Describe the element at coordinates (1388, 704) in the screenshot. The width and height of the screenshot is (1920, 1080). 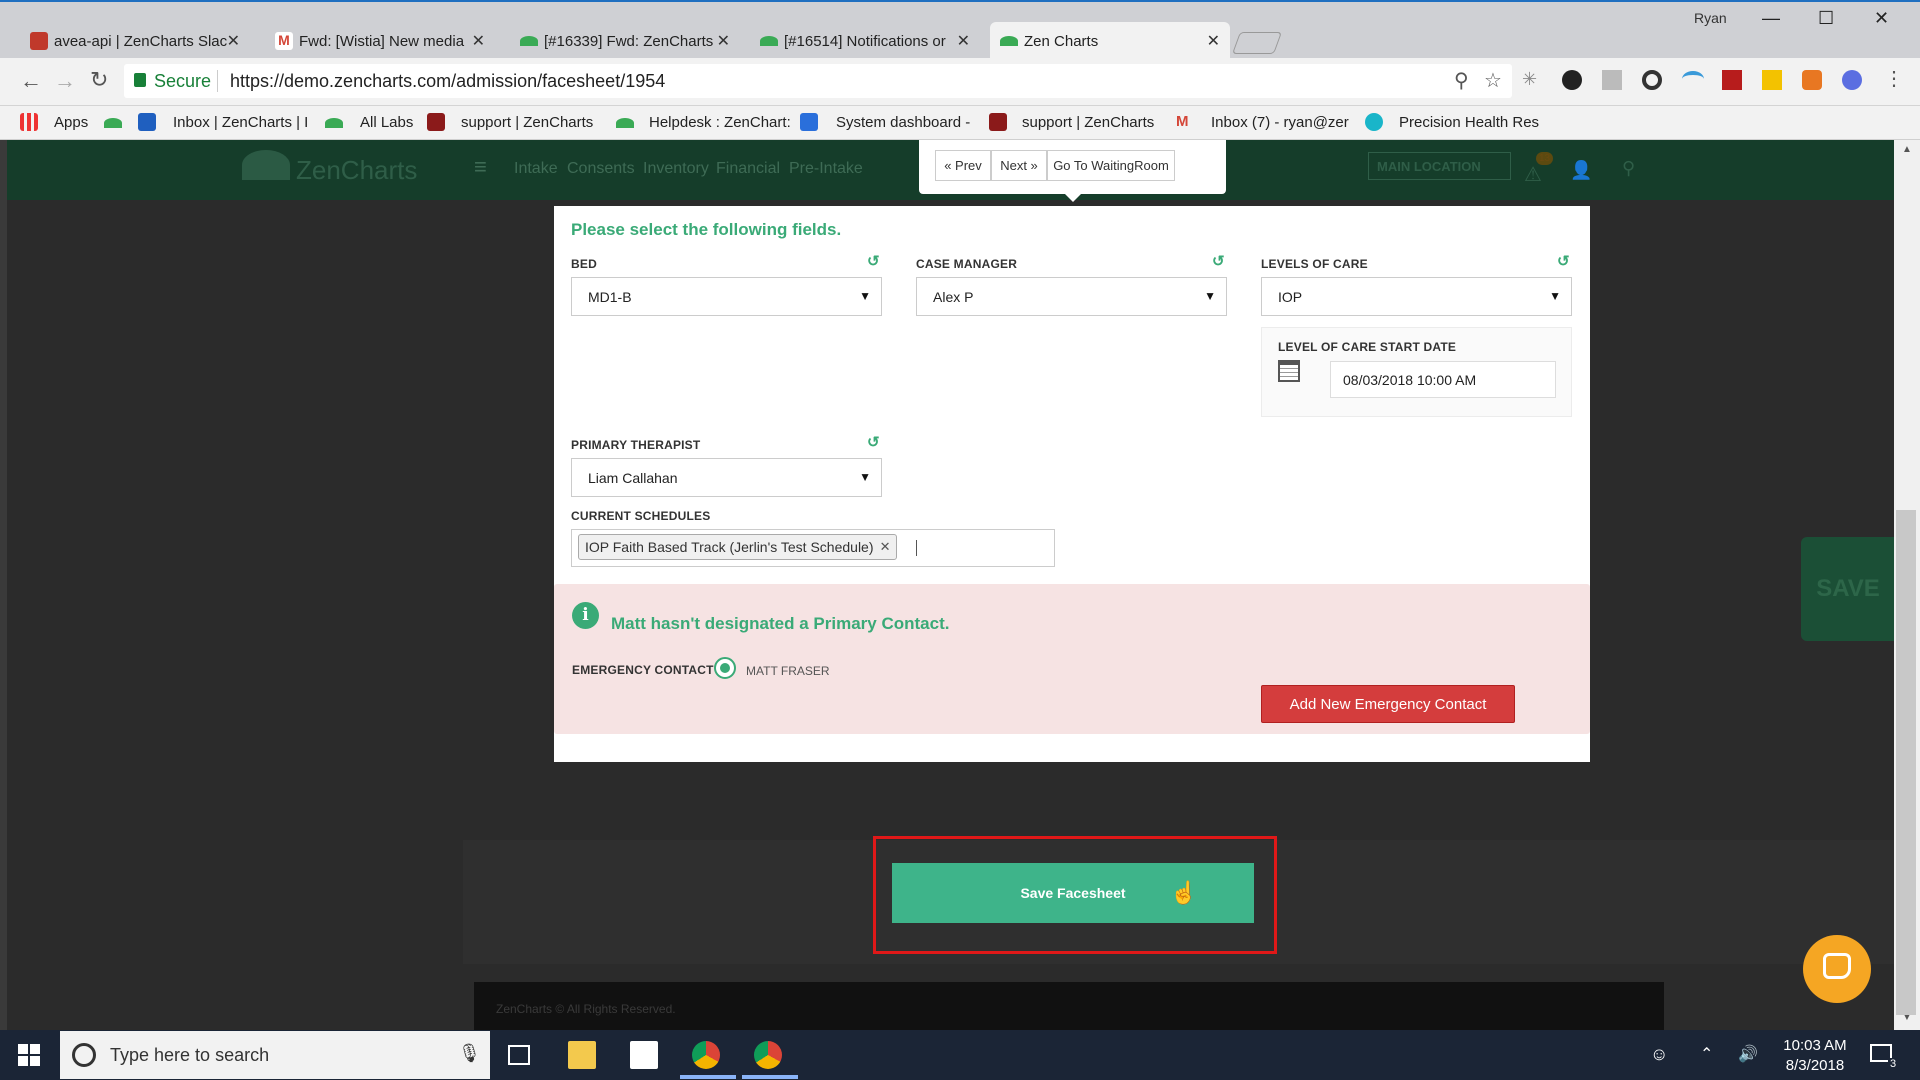
I see `add-emergency-contact-button: Add New Emergency Contact` at that location.